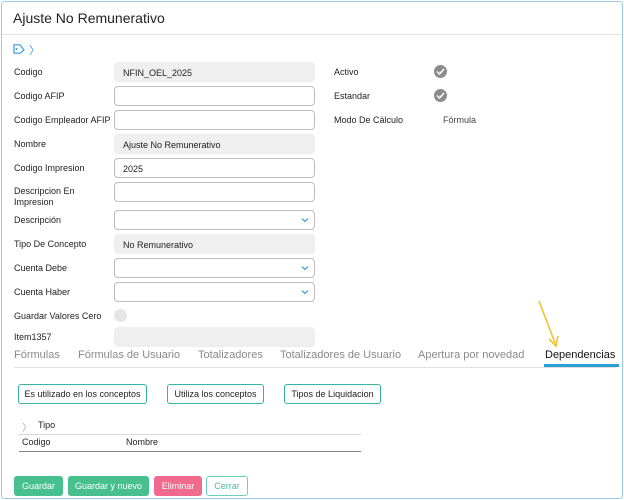  I want to click on cuenta-debe-label: Cuenta Debe, so click(41, 268).